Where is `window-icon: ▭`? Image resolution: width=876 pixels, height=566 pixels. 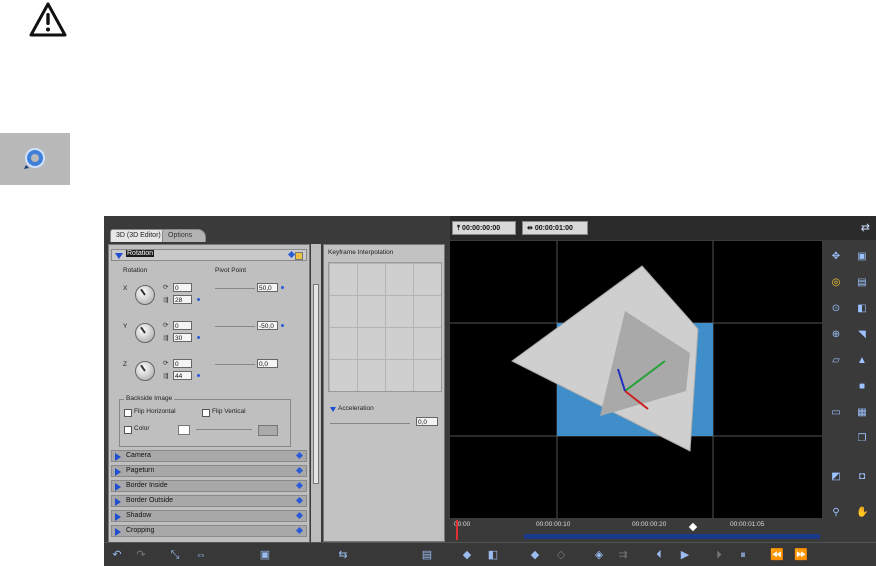
window-icon: ▭ is located at coordinates (836, 413).